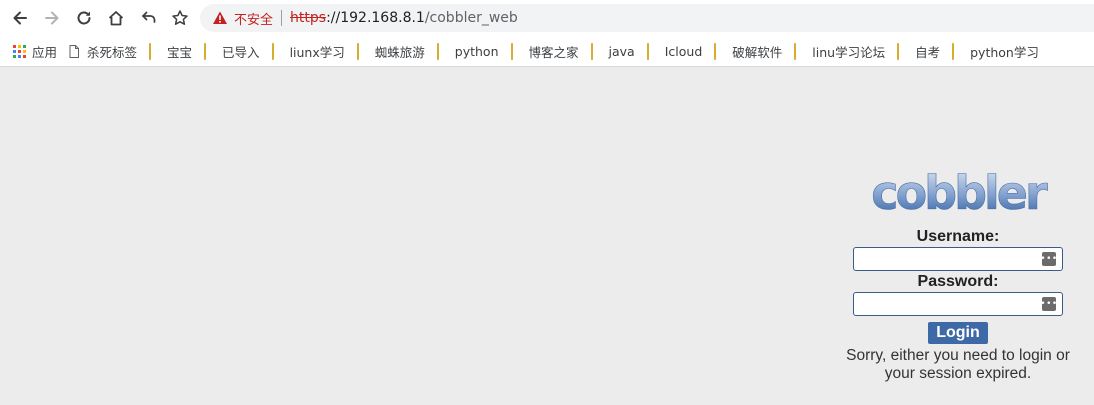 This screenshot has width=1094, height=405. Describe the element at coordinates (958, 281) in the screenshot. I see `password-label: Password:` at that location.